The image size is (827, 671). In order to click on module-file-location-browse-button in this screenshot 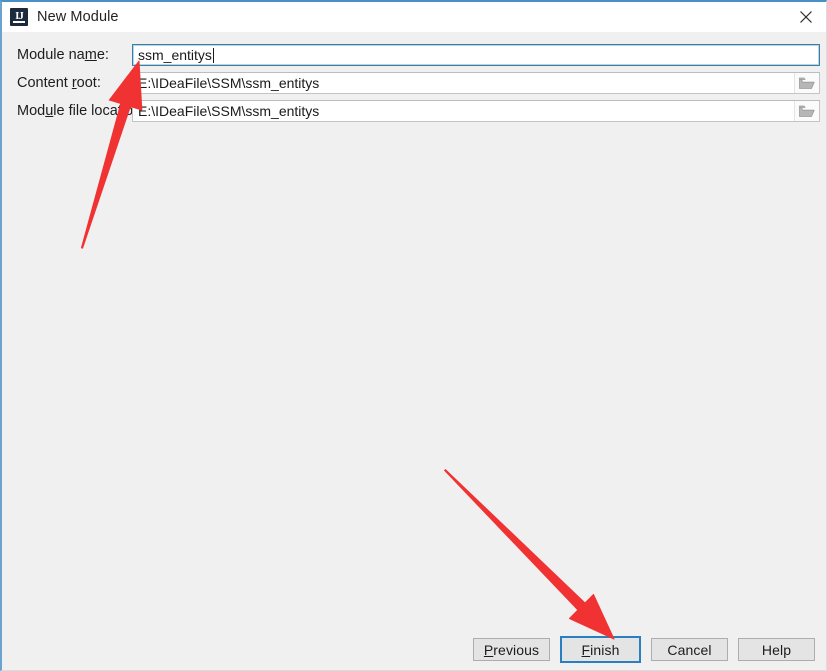, I will do `click(806, 111)`.